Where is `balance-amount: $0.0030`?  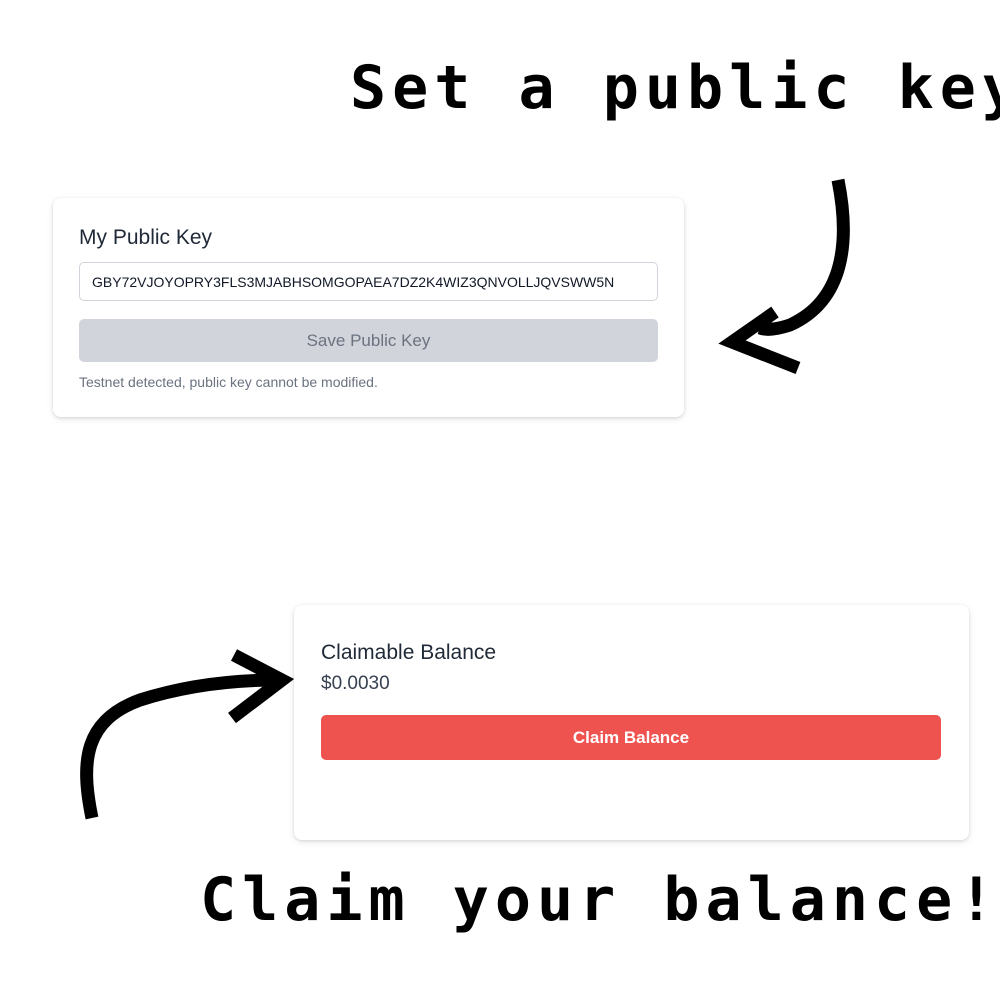 balance-amount: $0.0030 is located at coordinates (355, 683).